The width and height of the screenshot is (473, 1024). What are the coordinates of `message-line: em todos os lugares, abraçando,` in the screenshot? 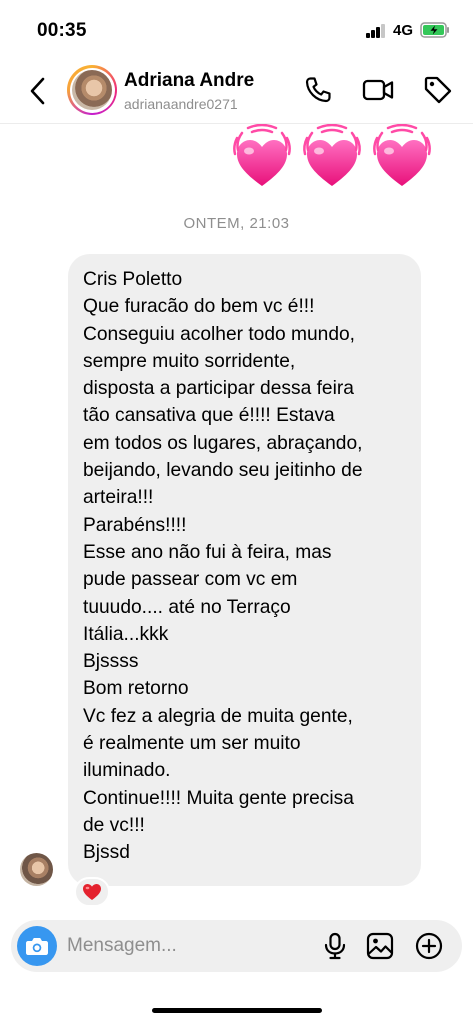 It's located at (223, 443).